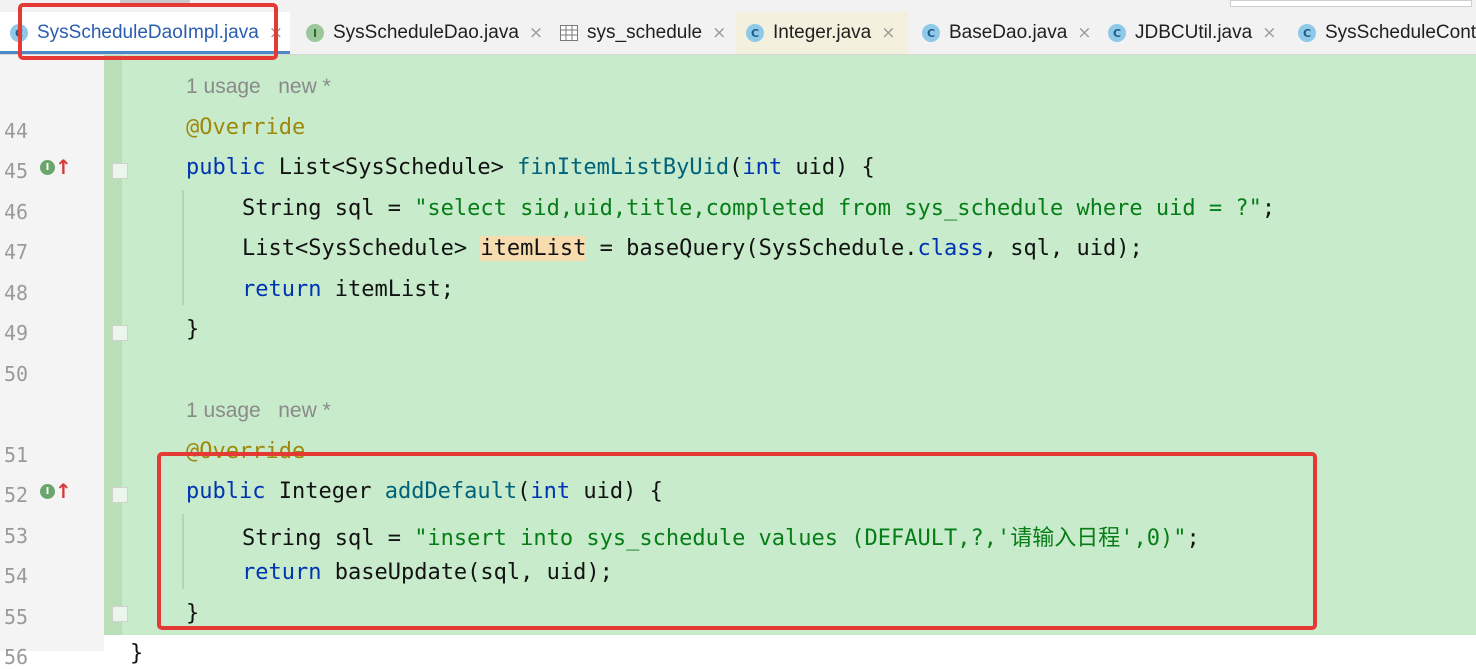 Image resolution: width=1476 pixels, height=669 pixels. What do you see at coordinates (282, 289) in the screenshot?
I see `keyword: return` at bounding box center [282, 289].